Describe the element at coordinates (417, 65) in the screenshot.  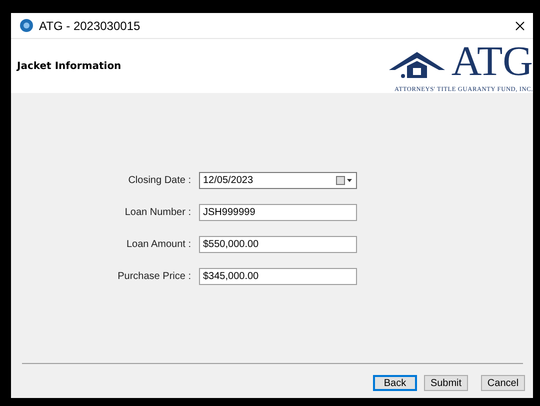
I see `house-logo-icon` at that location.